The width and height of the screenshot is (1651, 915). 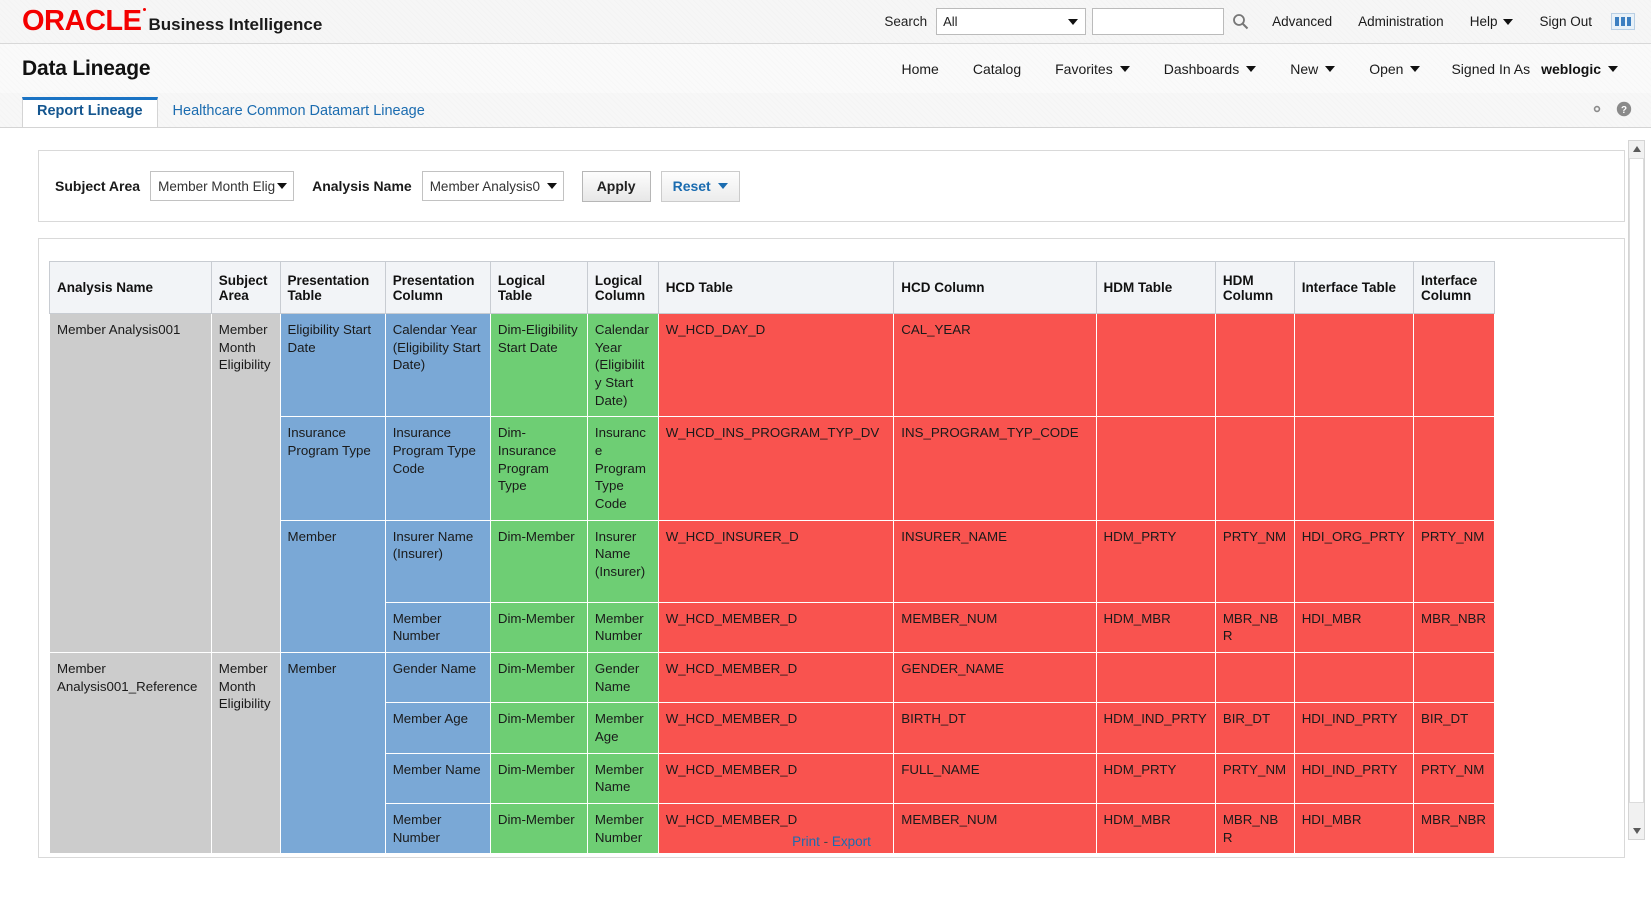 I want to click on col-interface-table: Interface Table, so click(x=1354, y=287).